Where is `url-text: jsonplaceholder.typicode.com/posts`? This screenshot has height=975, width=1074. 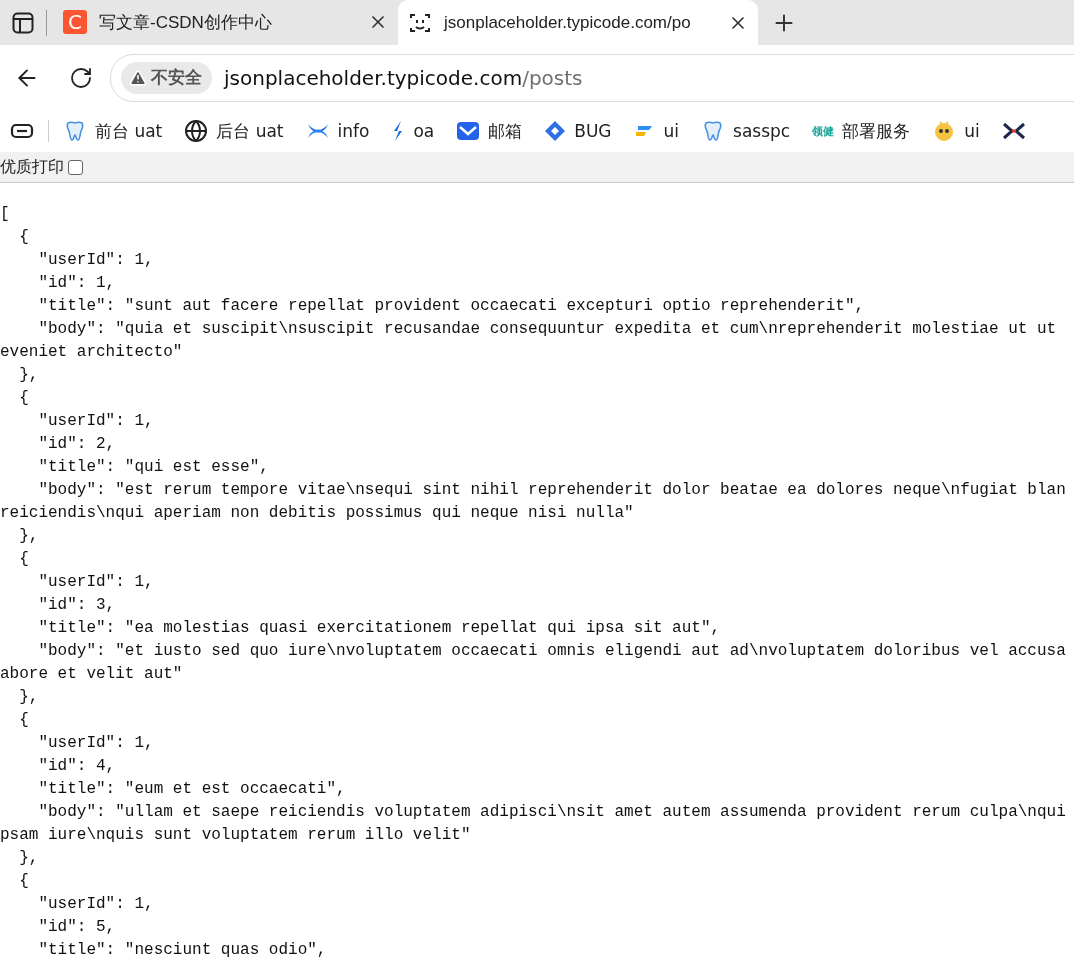 url-text: jsonplaceholder.typicode.com/posts is located at coordinates (403, 77).